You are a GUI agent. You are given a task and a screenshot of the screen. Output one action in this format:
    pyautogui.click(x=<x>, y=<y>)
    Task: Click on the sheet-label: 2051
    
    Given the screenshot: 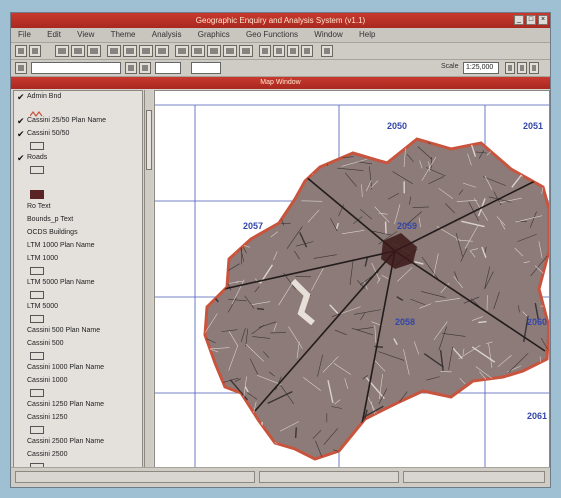 What is the action you would take?
    pyautogui.click(x=533, y=126)
    